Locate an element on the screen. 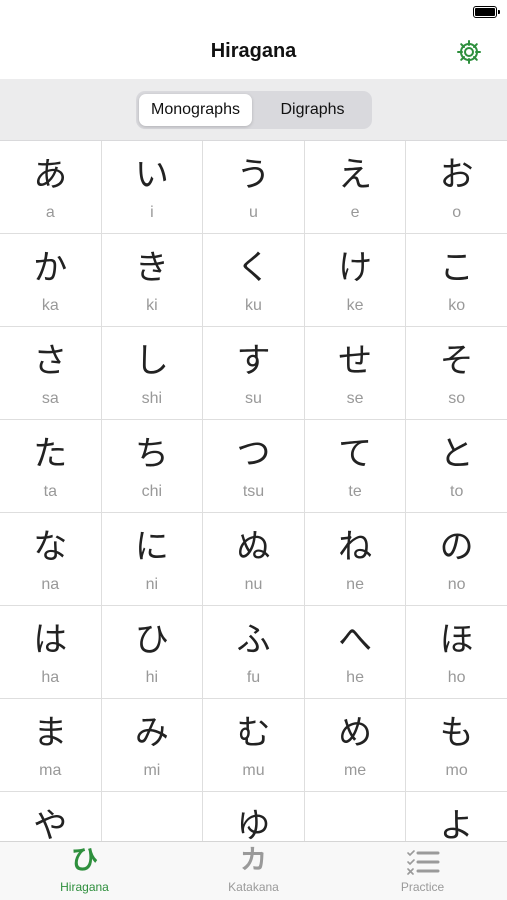  kana-cell: か ka is located at coordinates (51, 280).